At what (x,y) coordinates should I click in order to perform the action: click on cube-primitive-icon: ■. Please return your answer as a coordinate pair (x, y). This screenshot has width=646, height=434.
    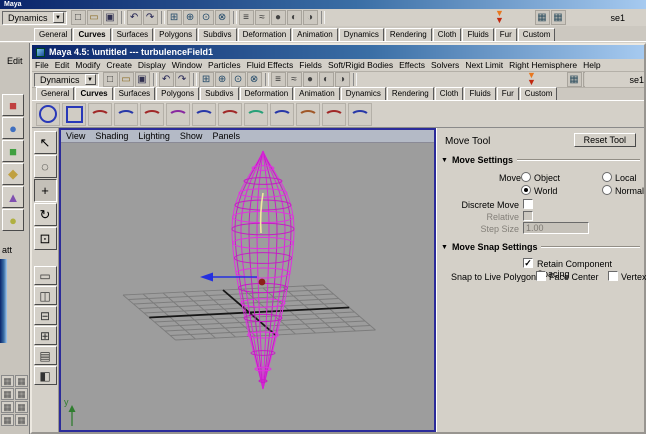
    Looking at the image, I should click on (13, 105).